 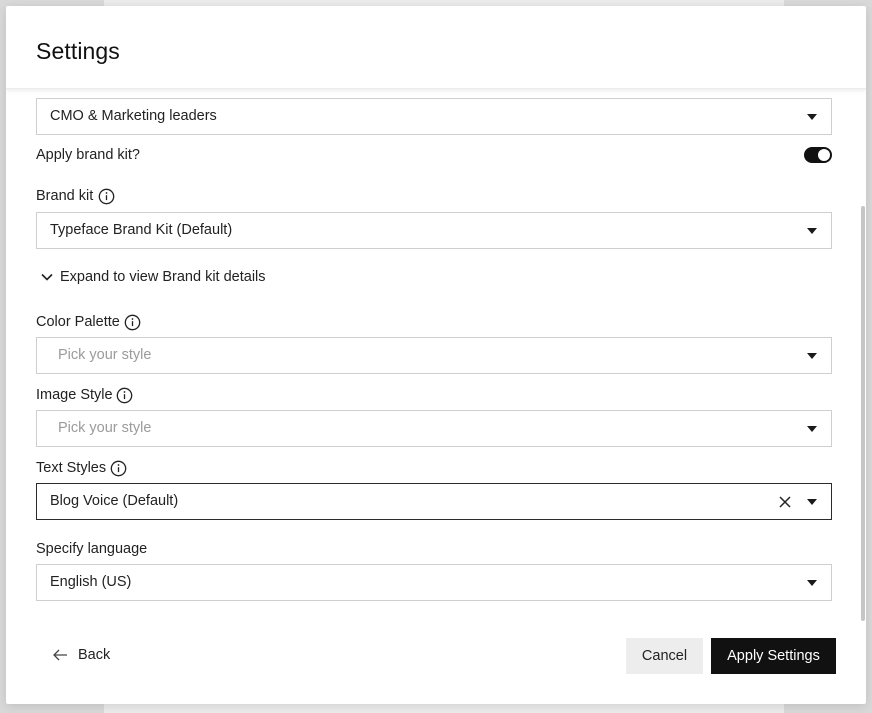 I want to click on language-select-value: English (US), so click(x=91, y=582).